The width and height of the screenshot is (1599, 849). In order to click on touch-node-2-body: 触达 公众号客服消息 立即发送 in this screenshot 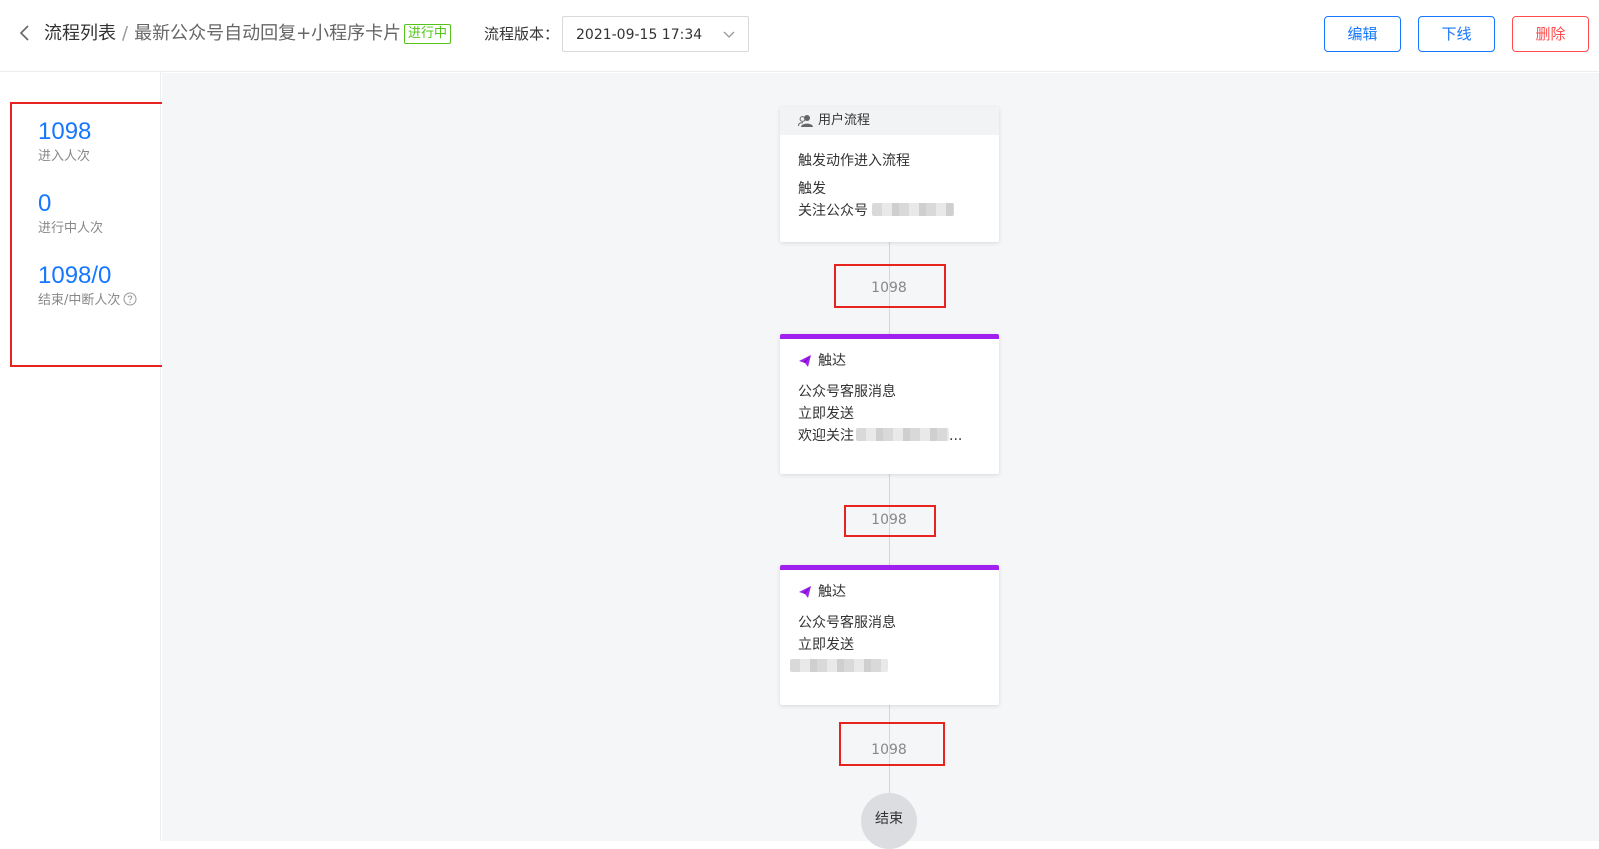, I will do `click(889, 630)`.